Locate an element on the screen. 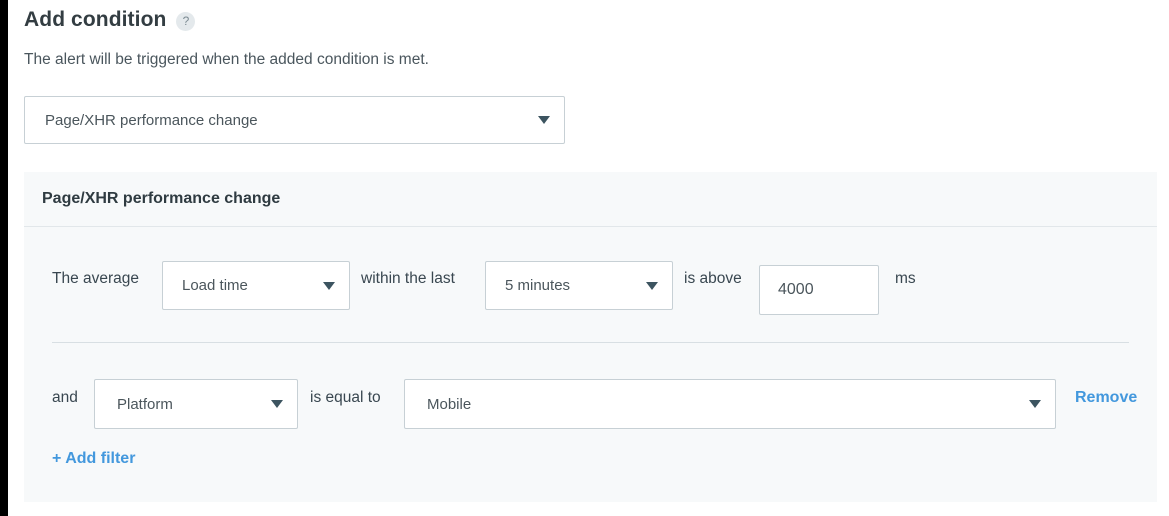 This screenshot has width=1169, height=516. filter-field-value: Platform is located at coordinates (145, 404).